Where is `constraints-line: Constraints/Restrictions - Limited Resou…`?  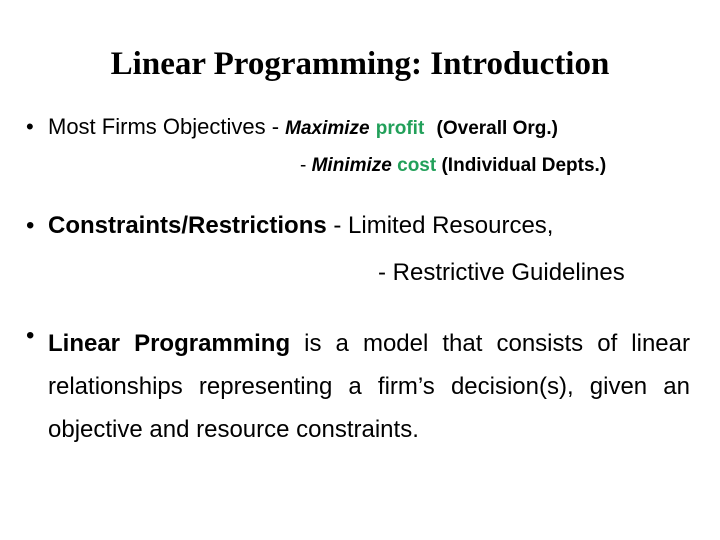 constraints-line: Constraints/Restrictions - Limited Resou… is located at coordinates (300, 226).